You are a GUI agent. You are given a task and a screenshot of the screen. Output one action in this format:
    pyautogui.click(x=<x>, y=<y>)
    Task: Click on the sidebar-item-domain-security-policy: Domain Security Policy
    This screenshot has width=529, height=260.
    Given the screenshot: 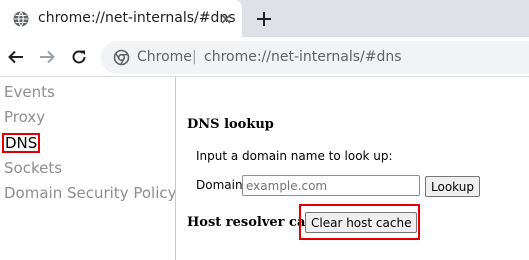 What is the action you would take?
    pyautogui.click(x=90, y=193)
    